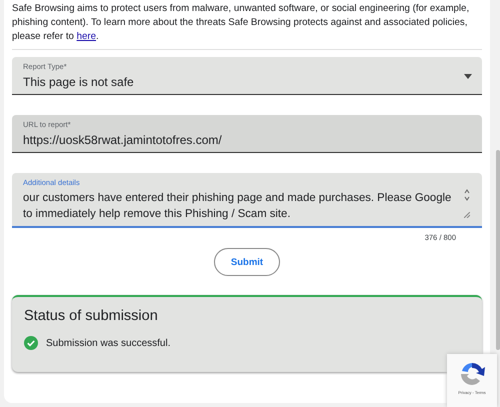 This screenshot has width=500, height=407. Describe the element at coordinates (108, 343) in the screenshot. I see `status-message: Submission was successful.` at that location.